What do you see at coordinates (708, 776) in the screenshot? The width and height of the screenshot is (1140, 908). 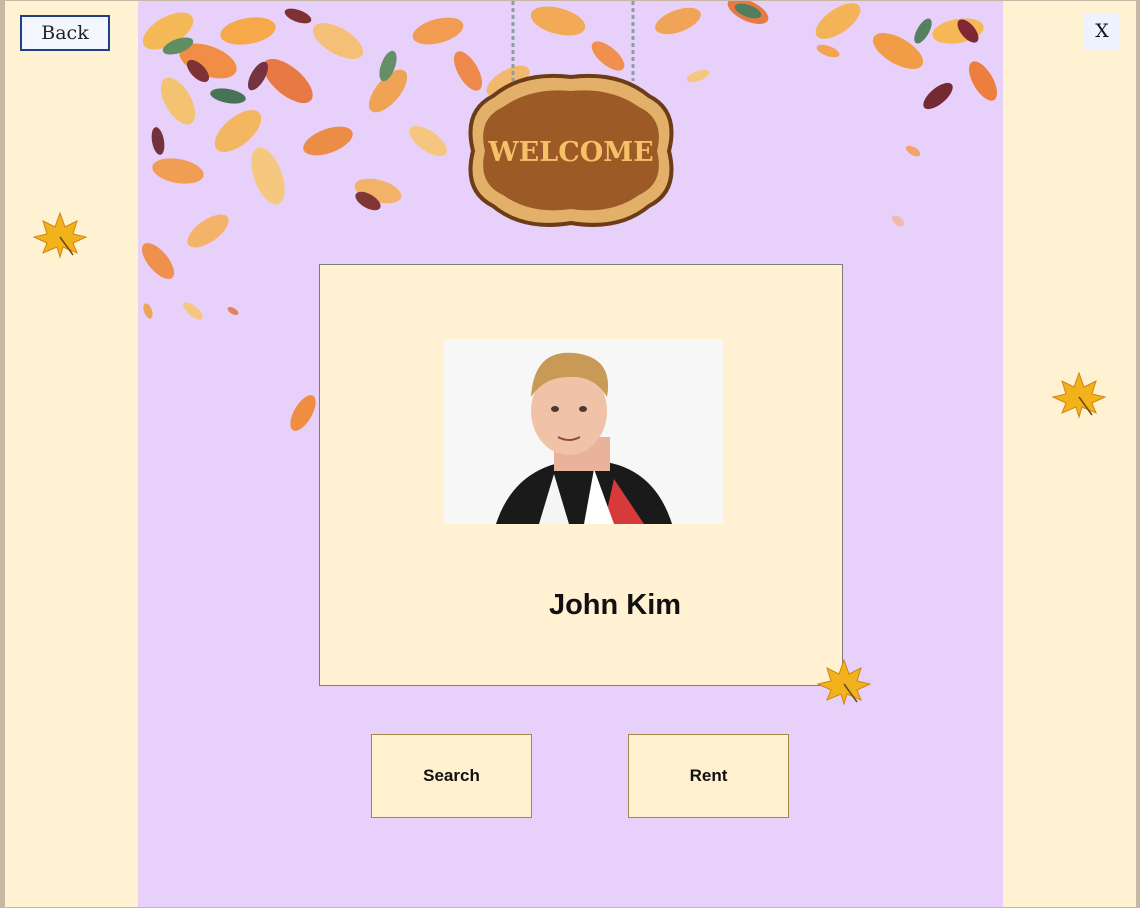 I see `rent-button: Rent` at bounding box center [708, 776].